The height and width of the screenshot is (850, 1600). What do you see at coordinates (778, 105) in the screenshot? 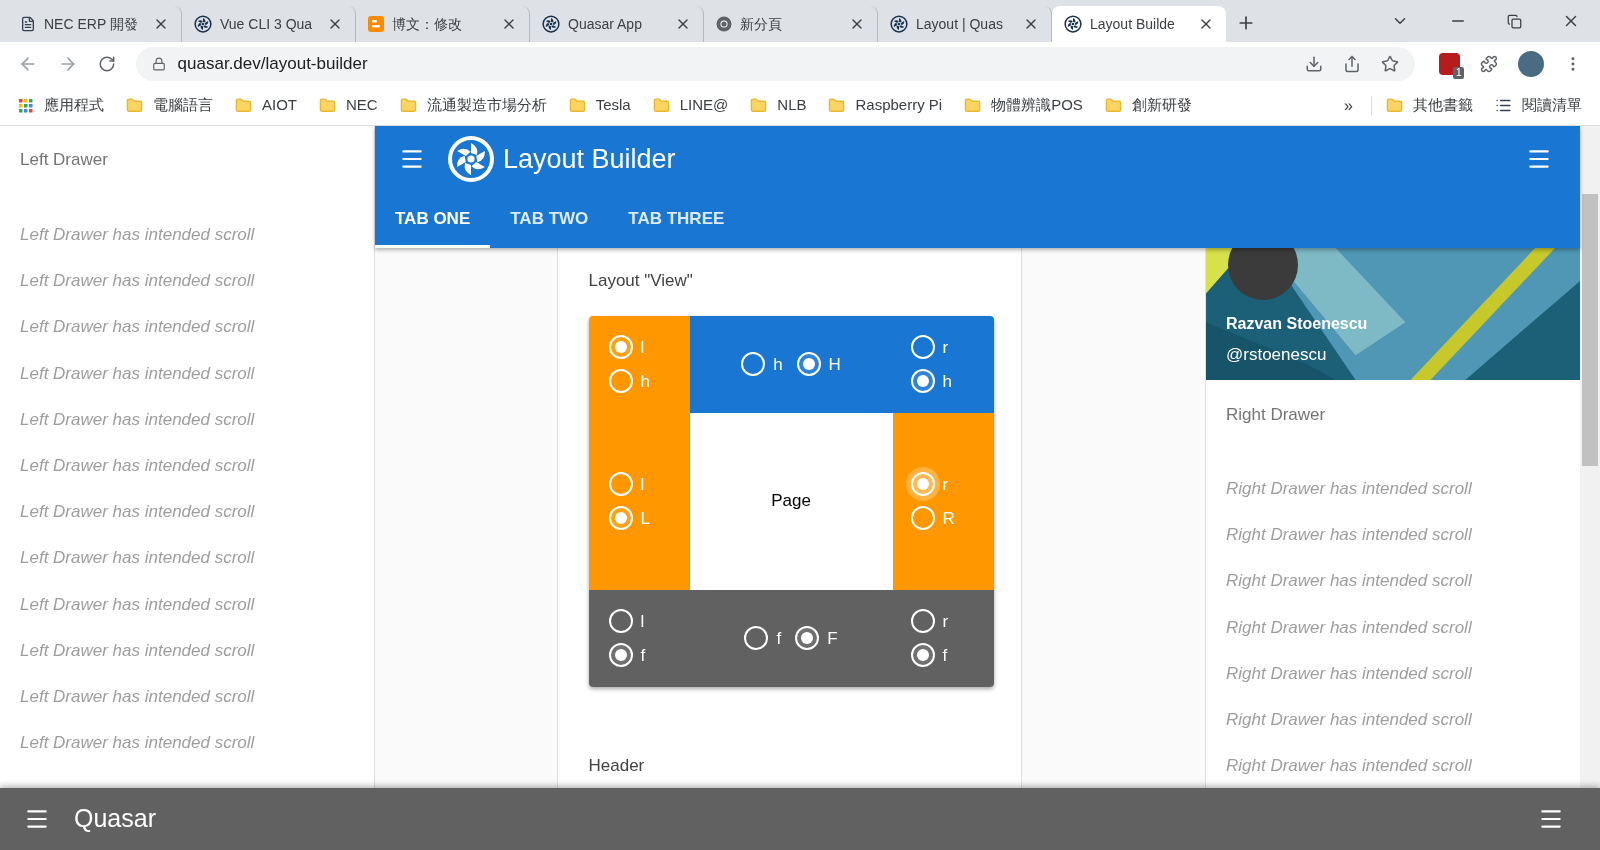
I see `bookmark: NLB` at bounding box center [778, 105].